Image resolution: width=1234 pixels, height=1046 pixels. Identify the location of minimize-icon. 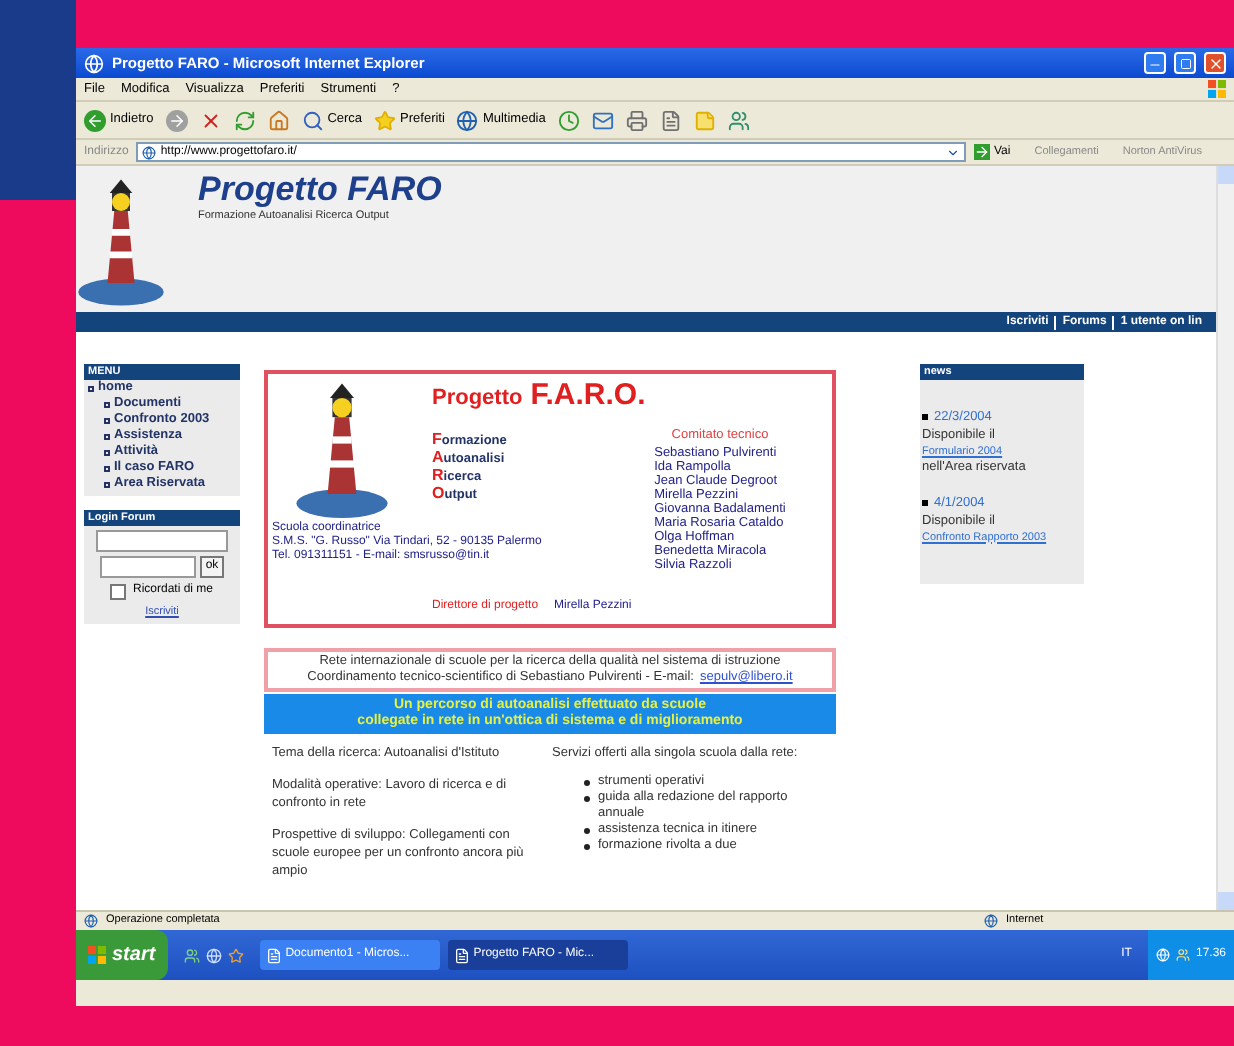
(1155, 65).